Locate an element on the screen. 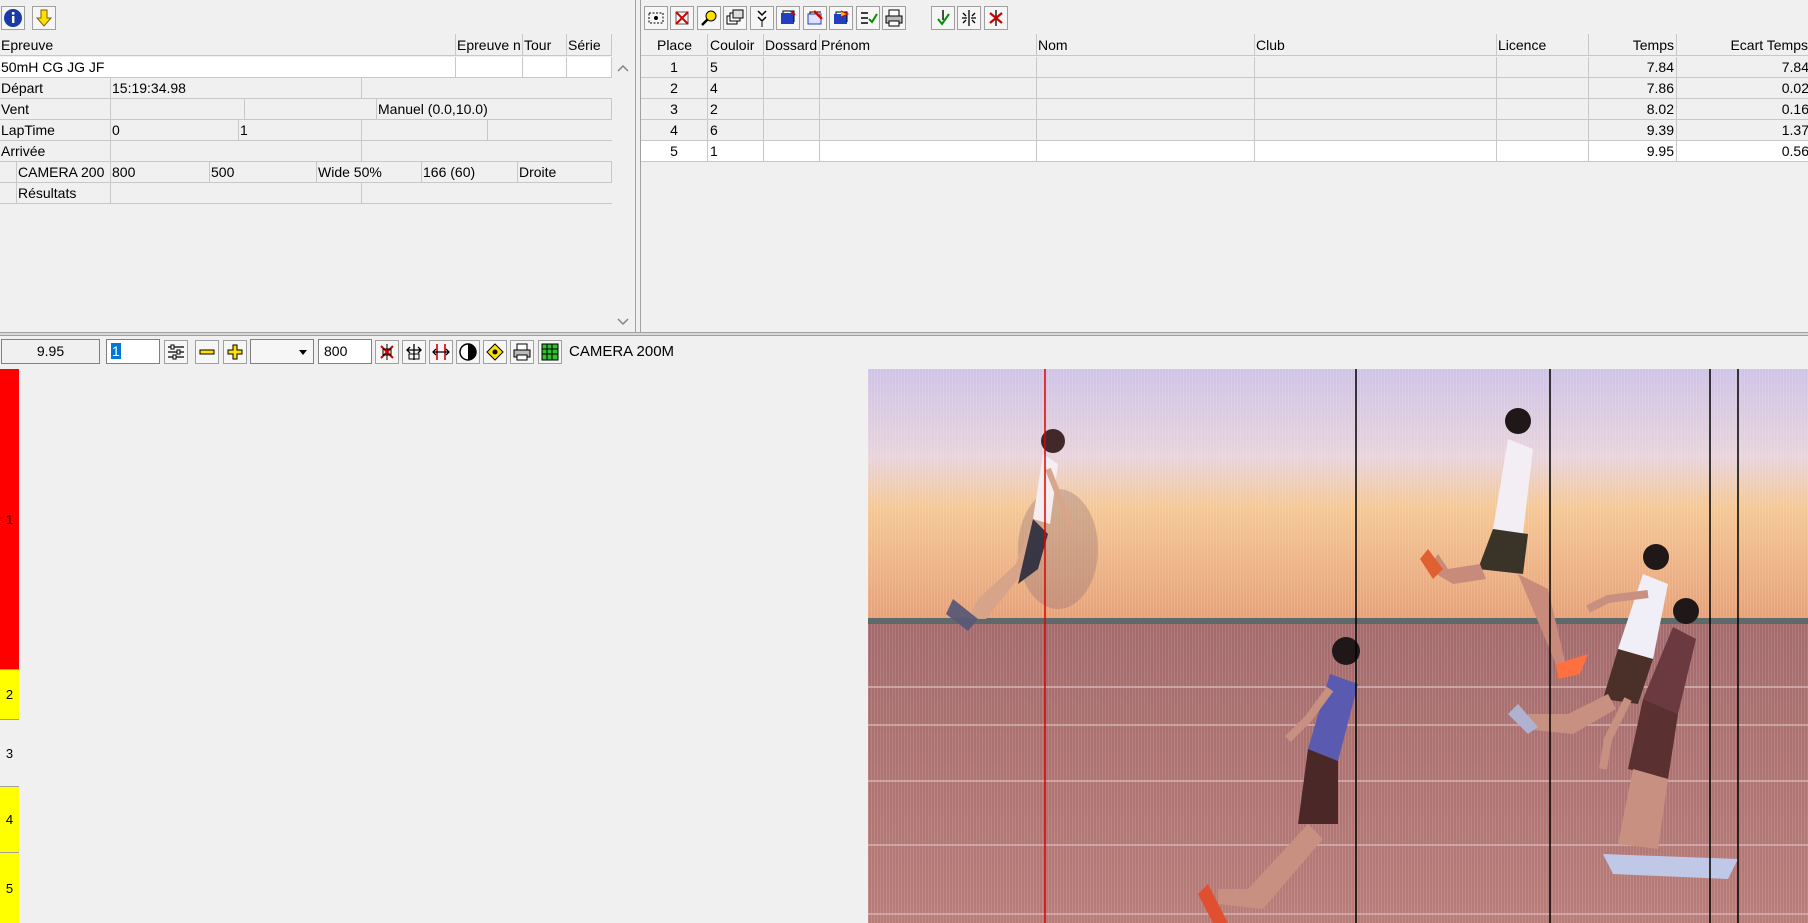  lane-1-indicator: 1 is located at coordinates (9, 519).